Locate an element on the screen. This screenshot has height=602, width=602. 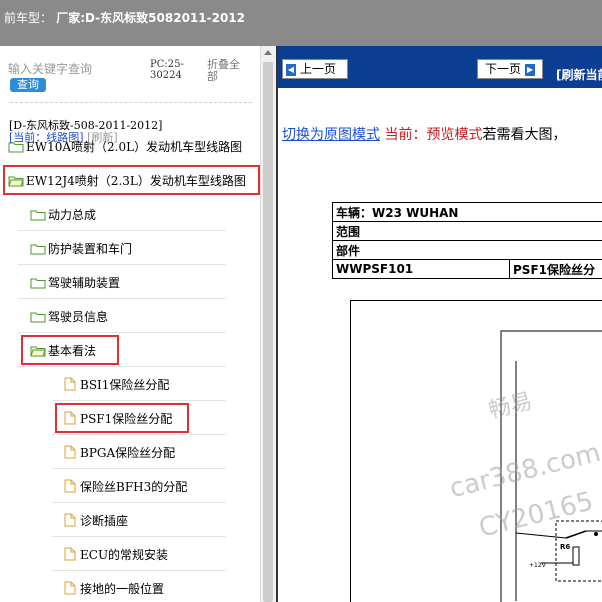
tree-item-ground: 接地的一般位置 is located at coordinates (114, 587).